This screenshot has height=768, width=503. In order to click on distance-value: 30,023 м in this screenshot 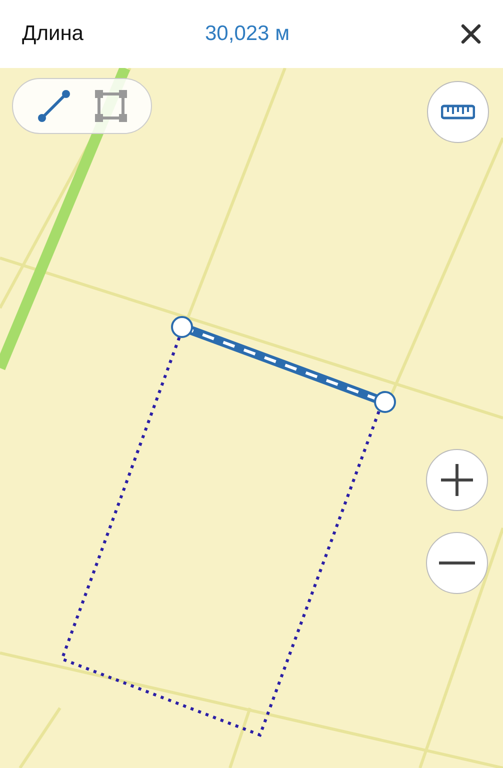, I will do `click(248, 34)`.